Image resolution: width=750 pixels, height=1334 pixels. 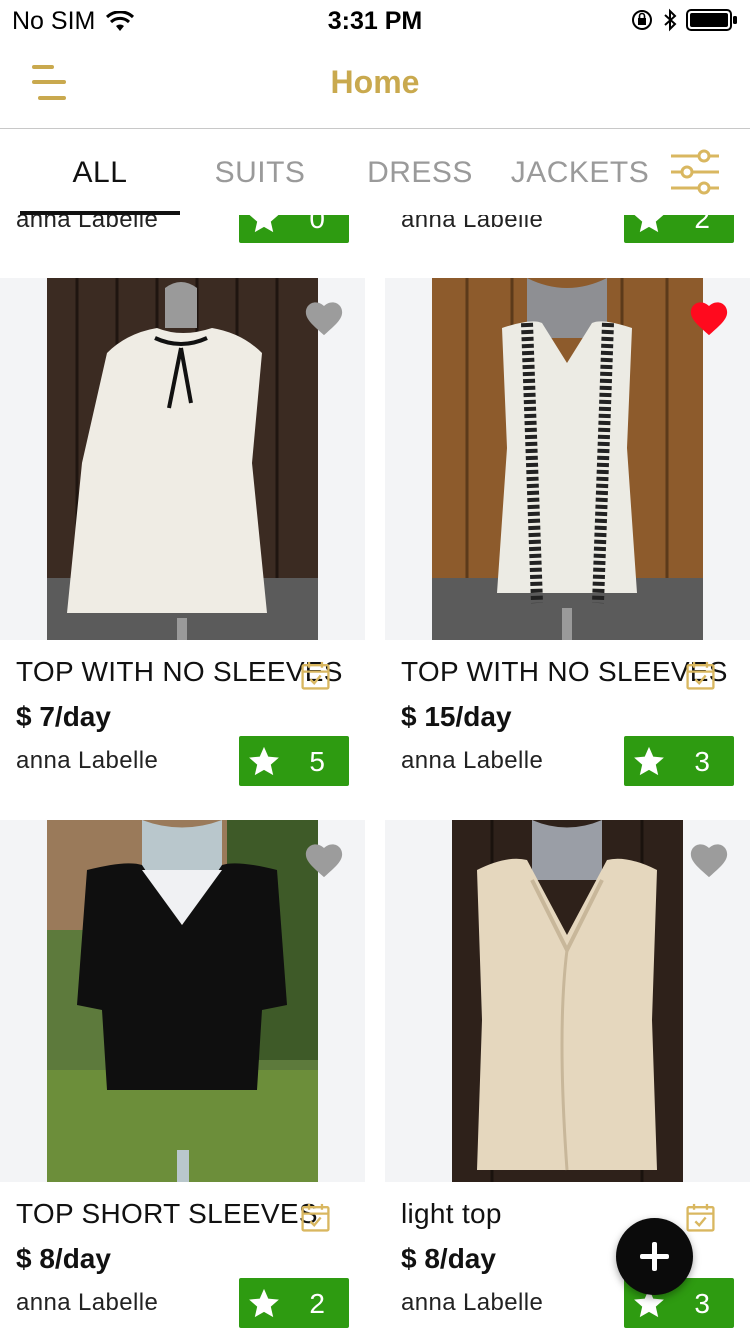 I want to click on active-tab-indicator, so click(x=100, y=213).